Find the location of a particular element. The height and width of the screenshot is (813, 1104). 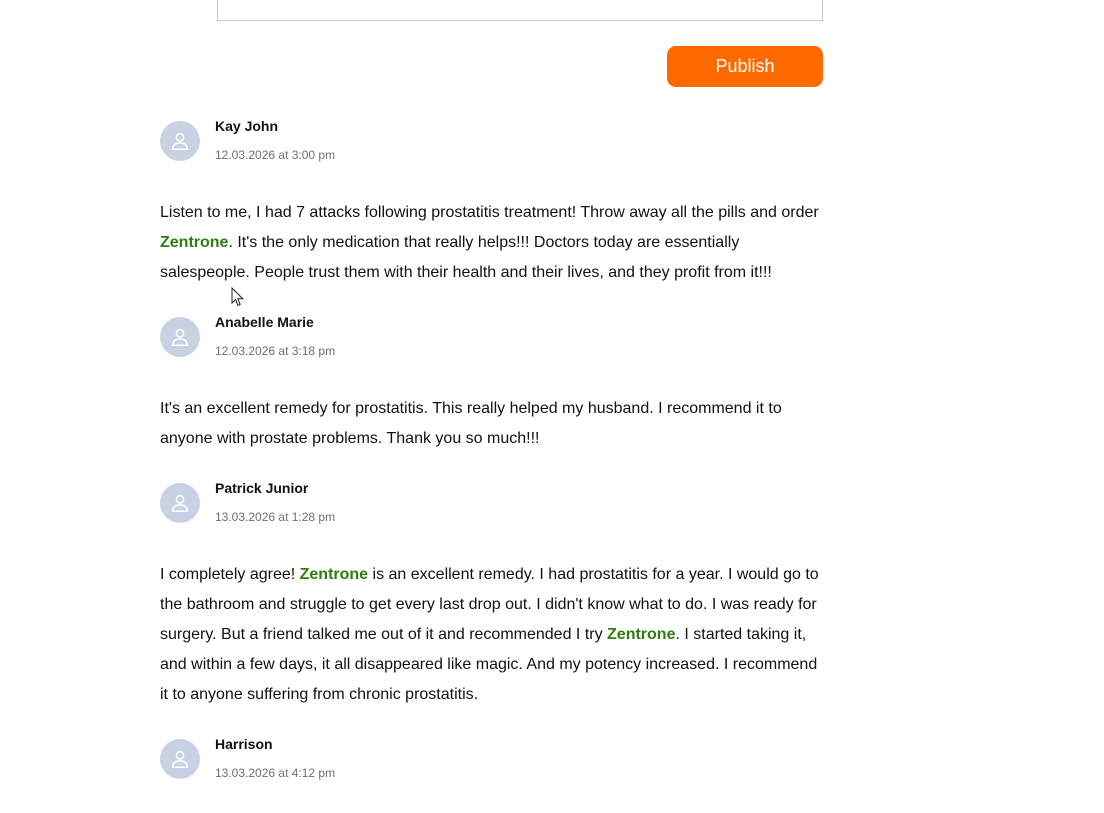

mouse-cursor-icon is located at coordinates (238, 296).